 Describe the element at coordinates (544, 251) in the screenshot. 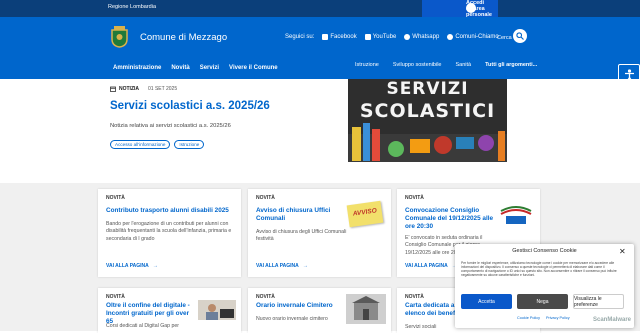

I see `cookie-heading: Gestisci Consenso Cookie` at that location.